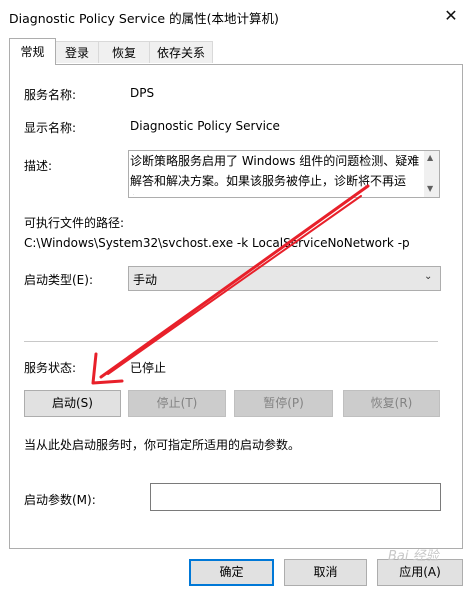 This screenshot has height=598, width=472. What do you see at coordinates (451, 16) in the screenshot?
I see `close-icon: ✕` at bounding box center [451, 16].